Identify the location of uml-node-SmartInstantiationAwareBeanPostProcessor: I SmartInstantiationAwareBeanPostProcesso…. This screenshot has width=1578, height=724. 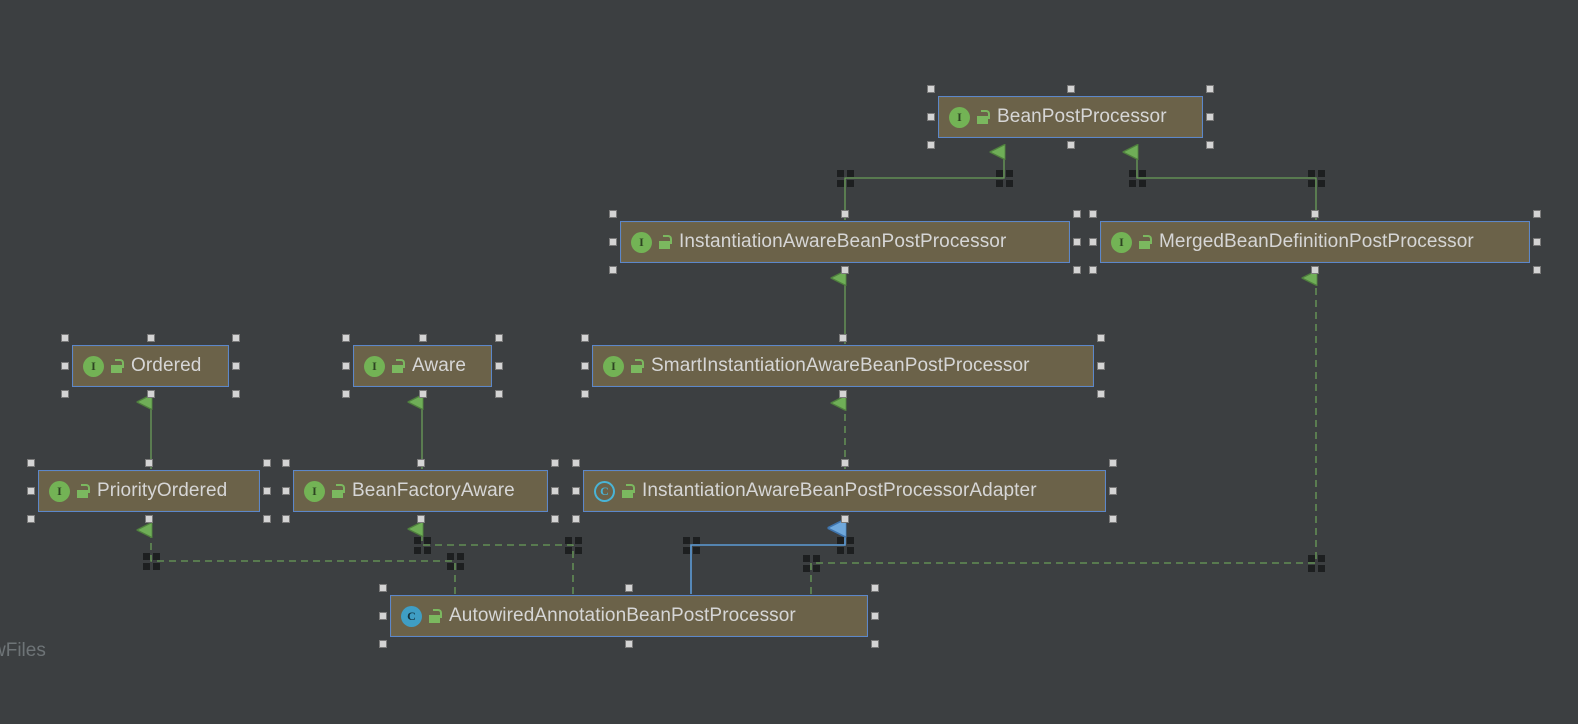
(843, 366).